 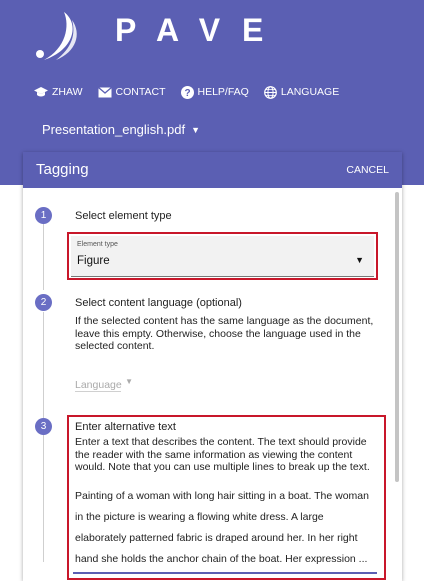 I want to click on step-number-badge: 3, so click(x=43, y=426).